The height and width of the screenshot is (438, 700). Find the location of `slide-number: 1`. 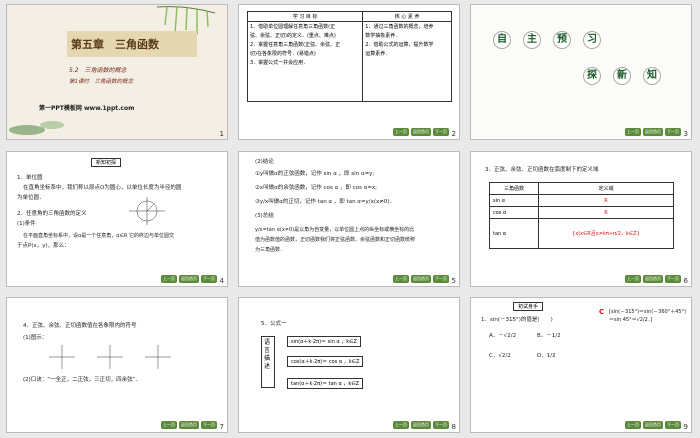

slide-number: 1 is located at coordinates (221, 134).